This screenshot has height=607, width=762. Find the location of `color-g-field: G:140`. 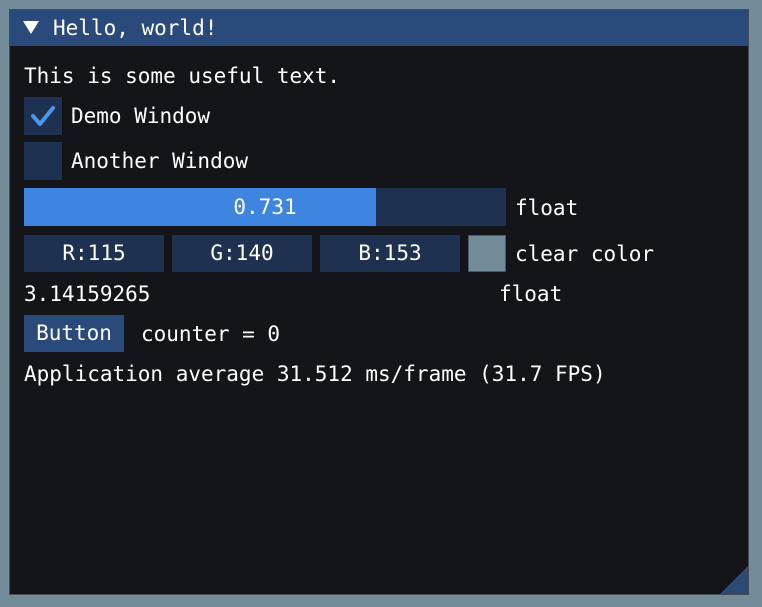

color-g-field: G:140 is located at coordinates (242, 253).